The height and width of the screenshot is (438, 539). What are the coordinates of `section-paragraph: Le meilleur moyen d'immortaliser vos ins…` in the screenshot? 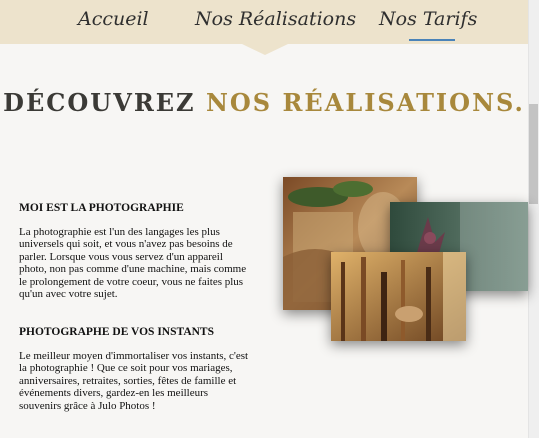 It's located at (134, 381).